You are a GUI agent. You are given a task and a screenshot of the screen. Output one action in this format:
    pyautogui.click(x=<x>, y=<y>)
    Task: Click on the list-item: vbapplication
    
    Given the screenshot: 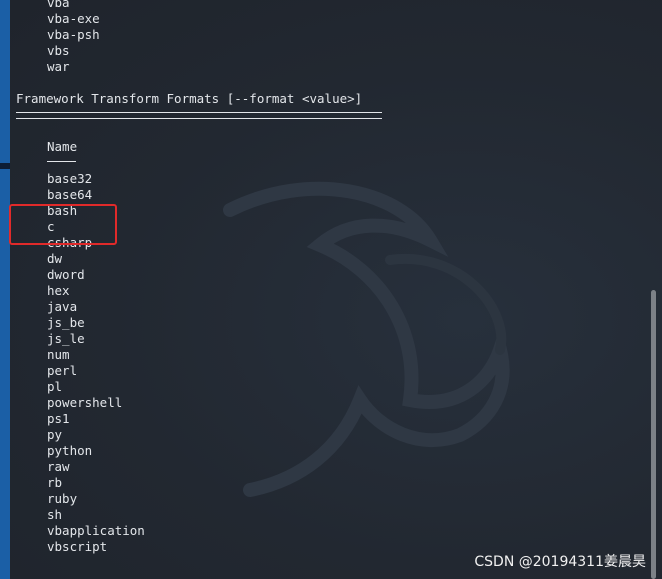 What is the action you would take?
    pyautogui.click(x=96, y=530)
    